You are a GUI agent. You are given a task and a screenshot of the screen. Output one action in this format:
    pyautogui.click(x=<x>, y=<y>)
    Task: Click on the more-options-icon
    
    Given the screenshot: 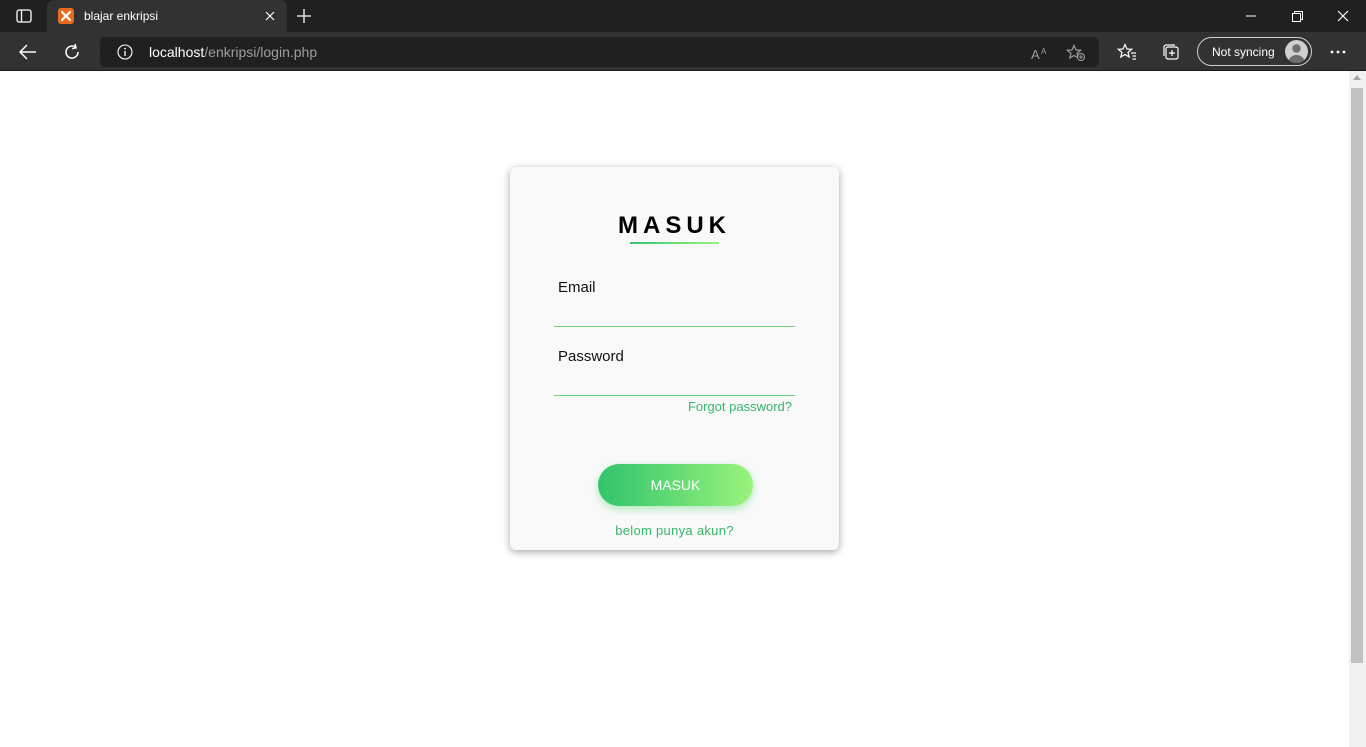 What is the action you would take?
    pyautogui.click(x=1338, y=52)
    